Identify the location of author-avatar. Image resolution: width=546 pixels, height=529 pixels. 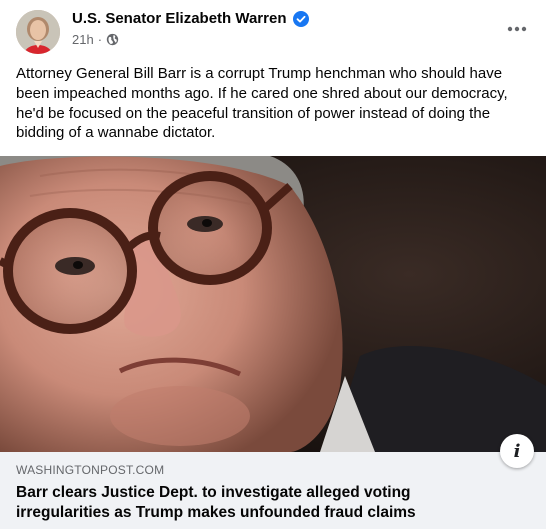
(38, 32).